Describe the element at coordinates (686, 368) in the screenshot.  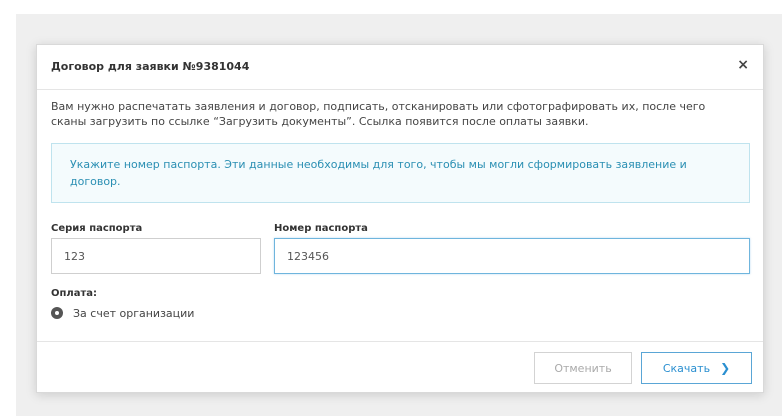
I see `download-button-label: Скачать` at that location.